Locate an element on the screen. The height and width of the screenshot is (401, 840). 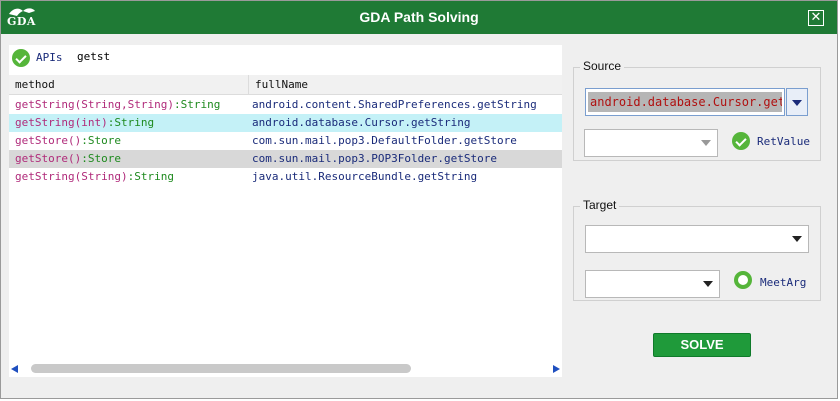
fullname-cell: com.sun.mail.pop3.DefaultFolder.getStore is located at coordinates (384, 140).